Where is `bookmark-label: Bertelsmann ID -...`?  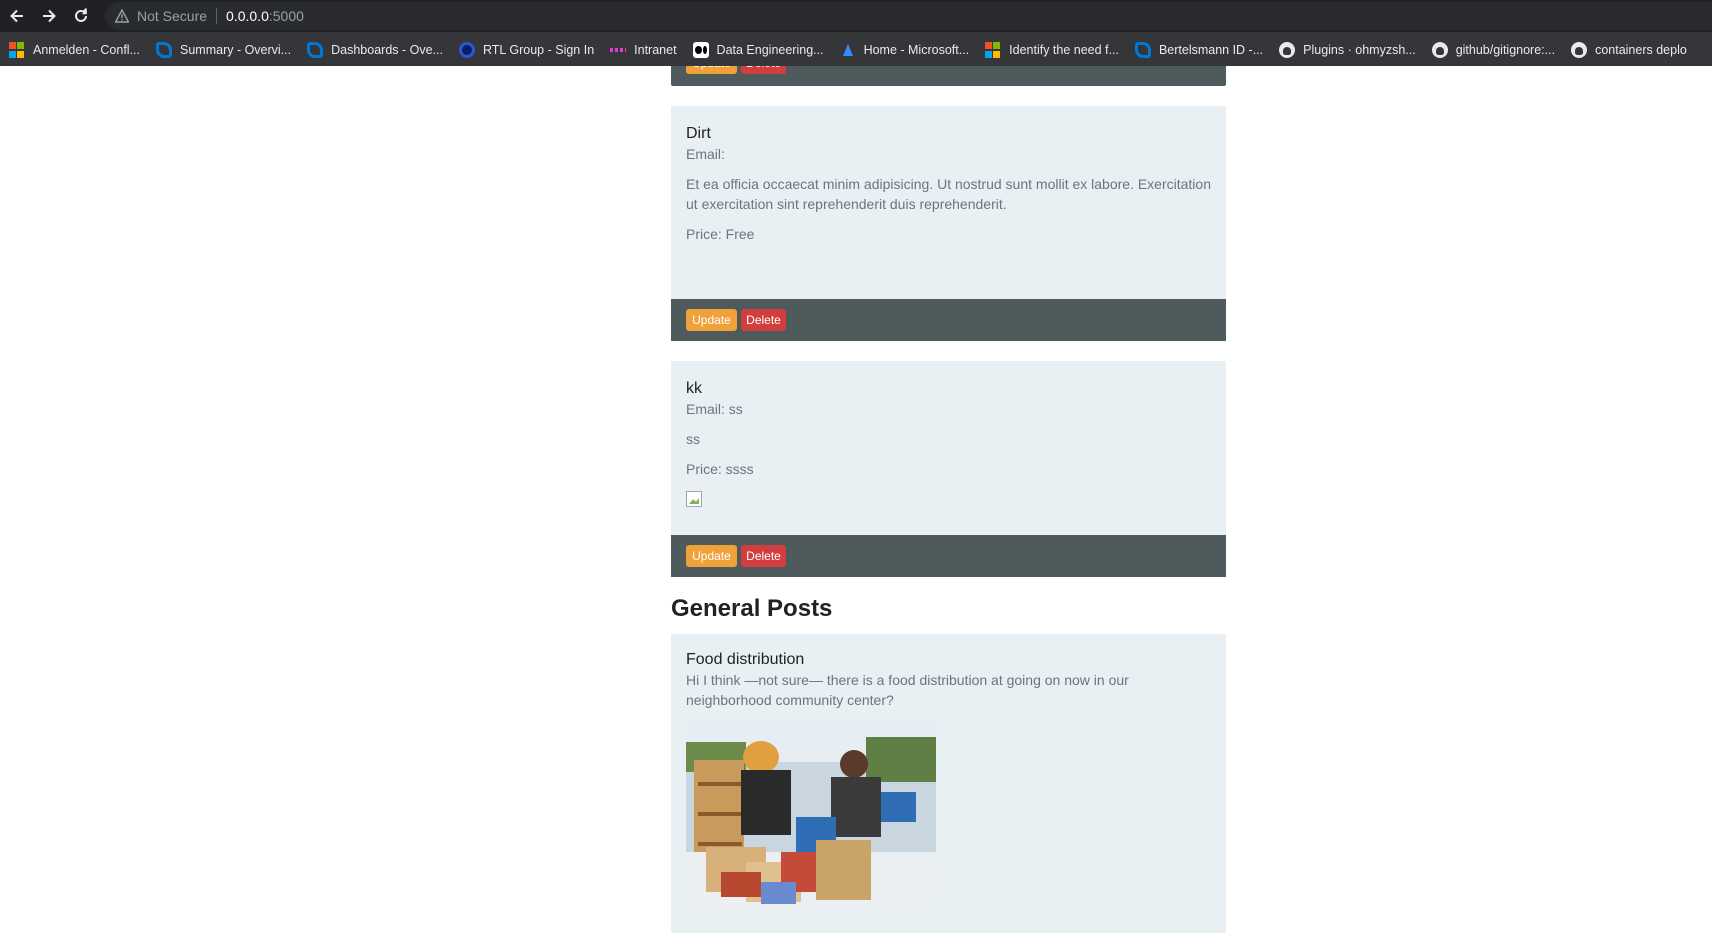
bookmark-label: Bertelsmann ID -... is located at coordinates (1211, 50).